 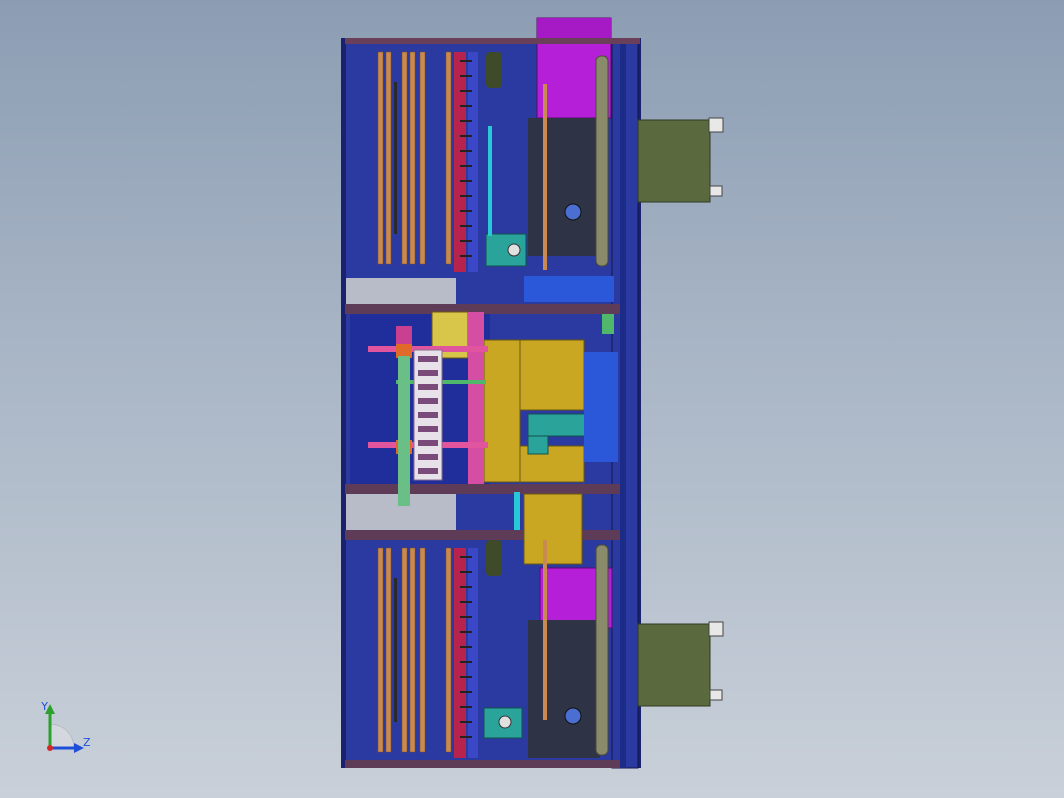 I want to click on upper-bearing, so click(x=573, y=212).